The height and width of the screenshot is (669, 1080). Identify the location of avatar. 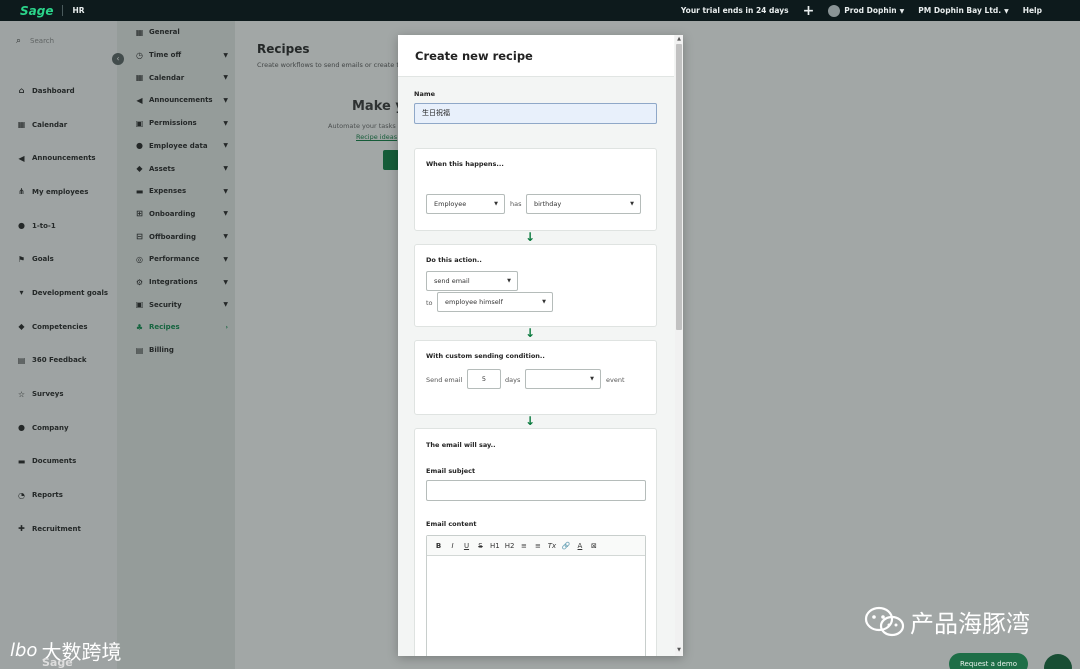
(834, 10).